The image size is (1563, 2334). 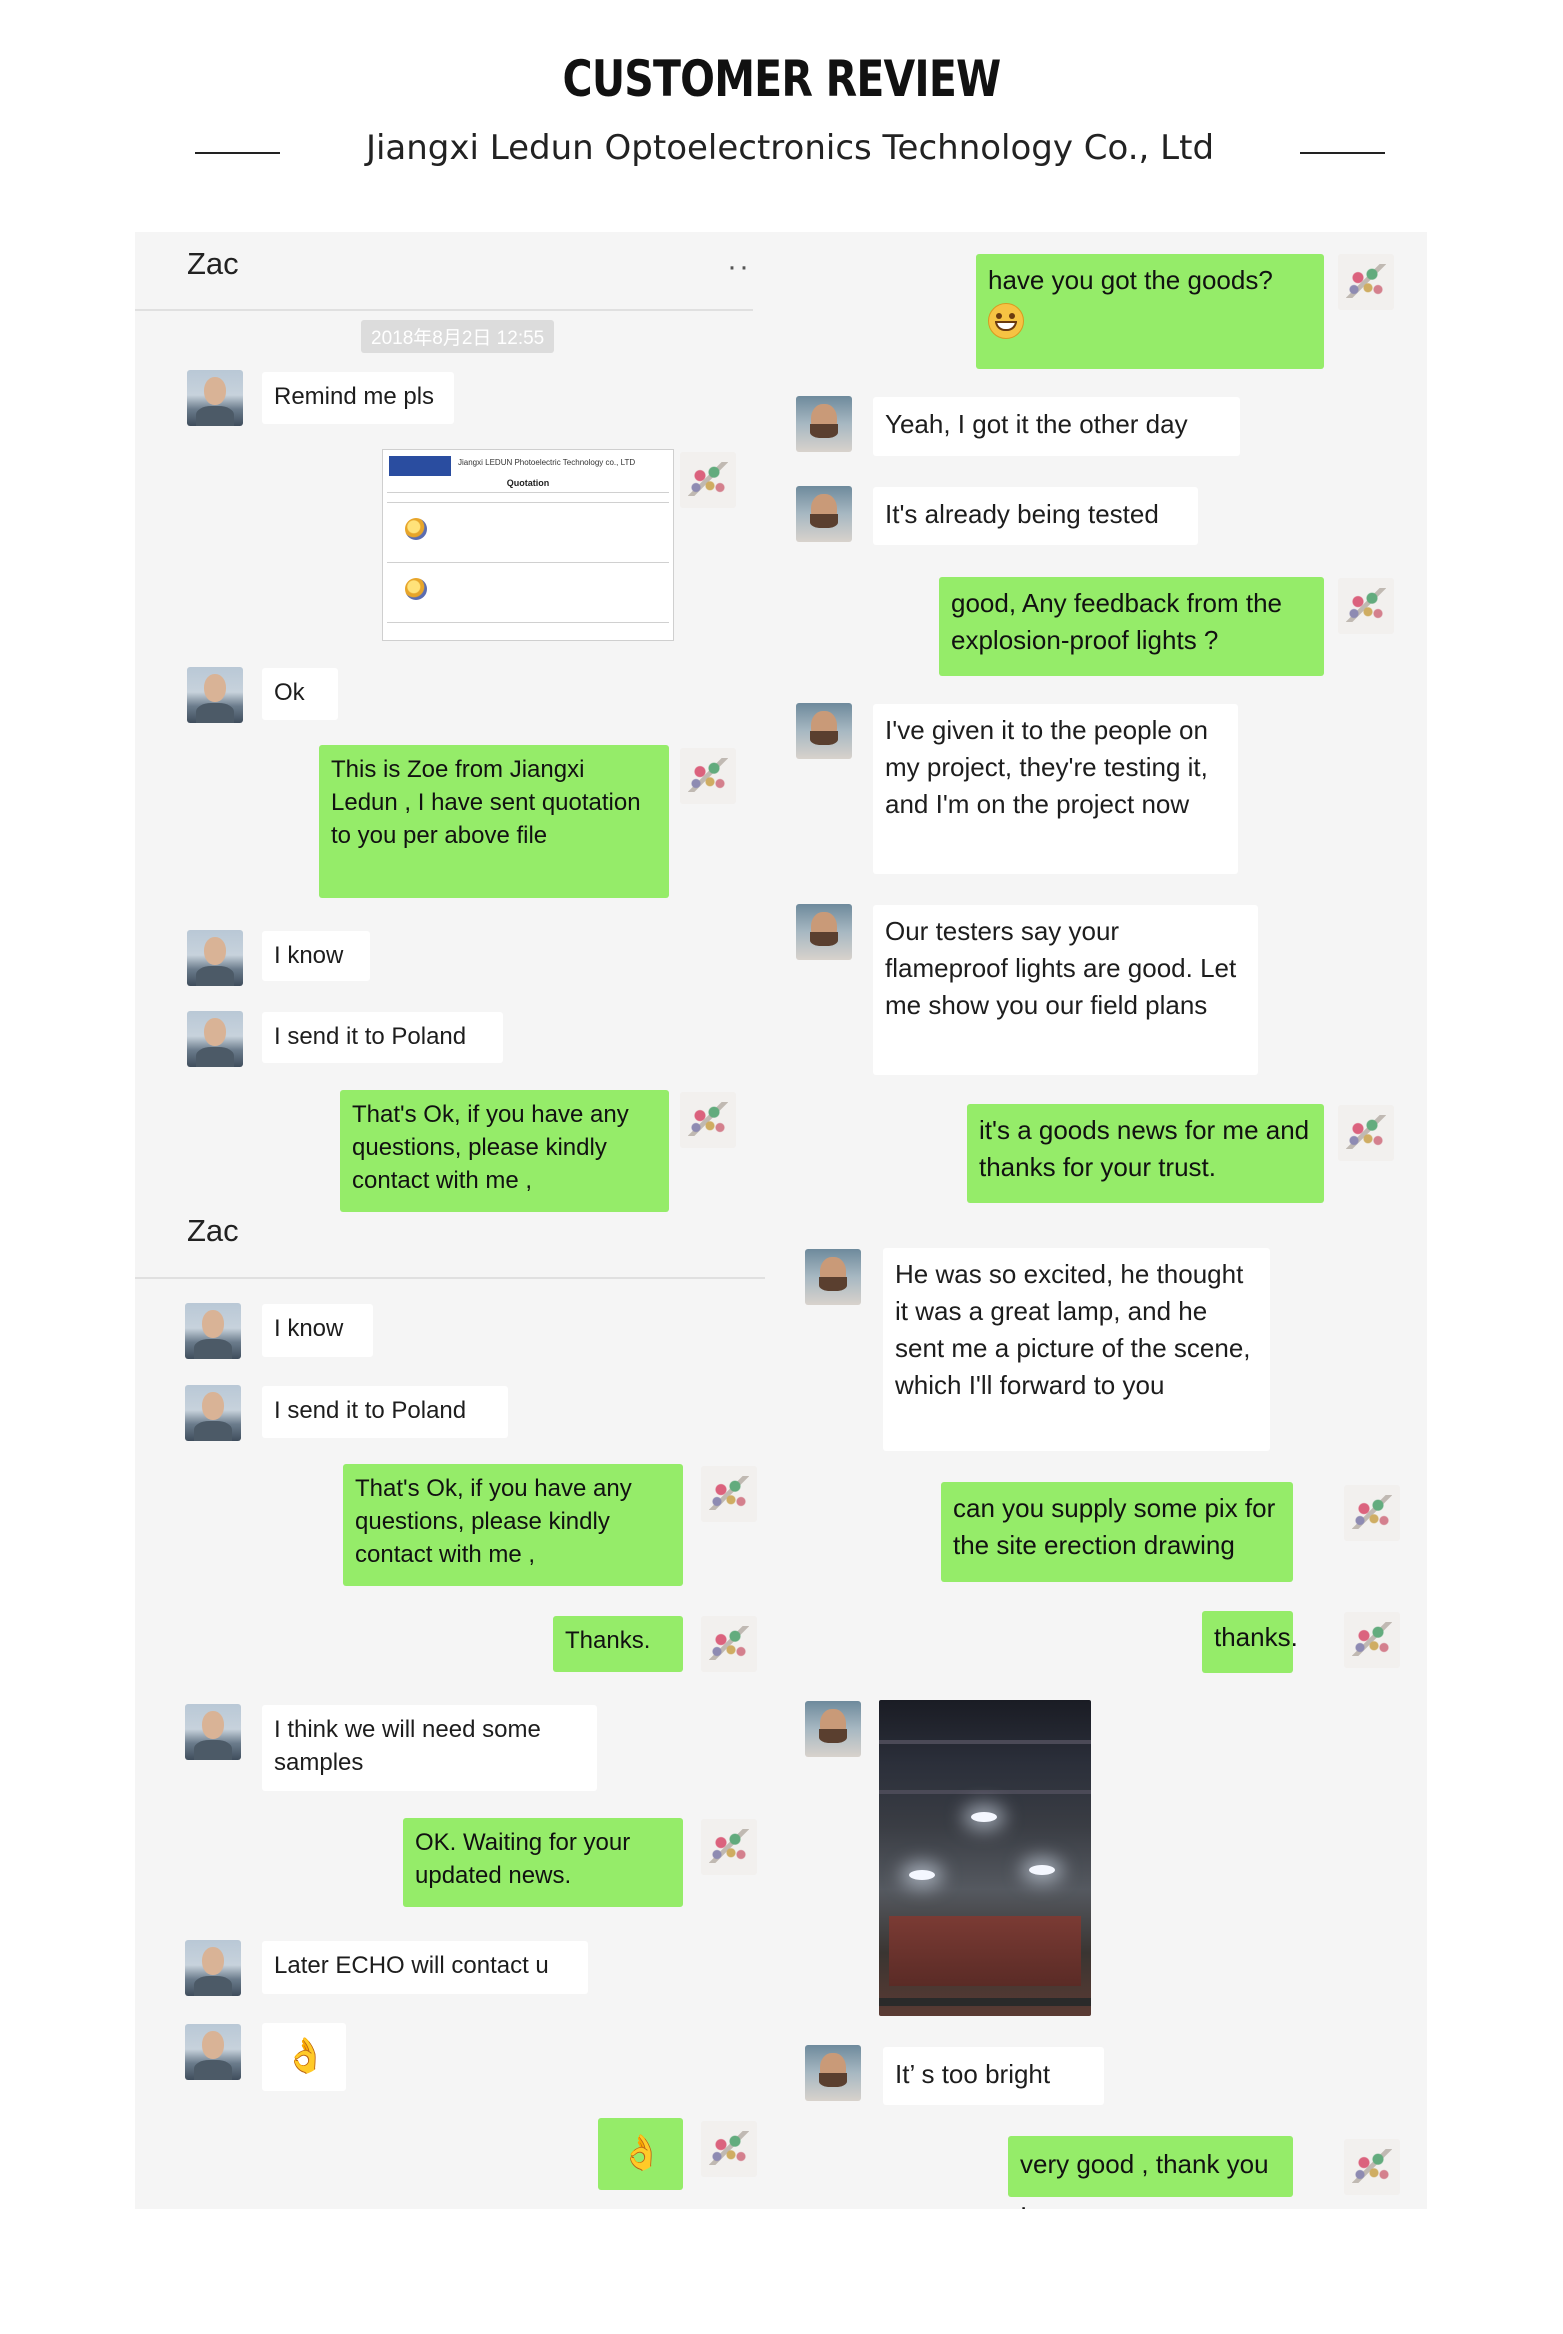 I want to click on message-incoming: Yeah, I got it the other day, so click(x=1056, y=426).